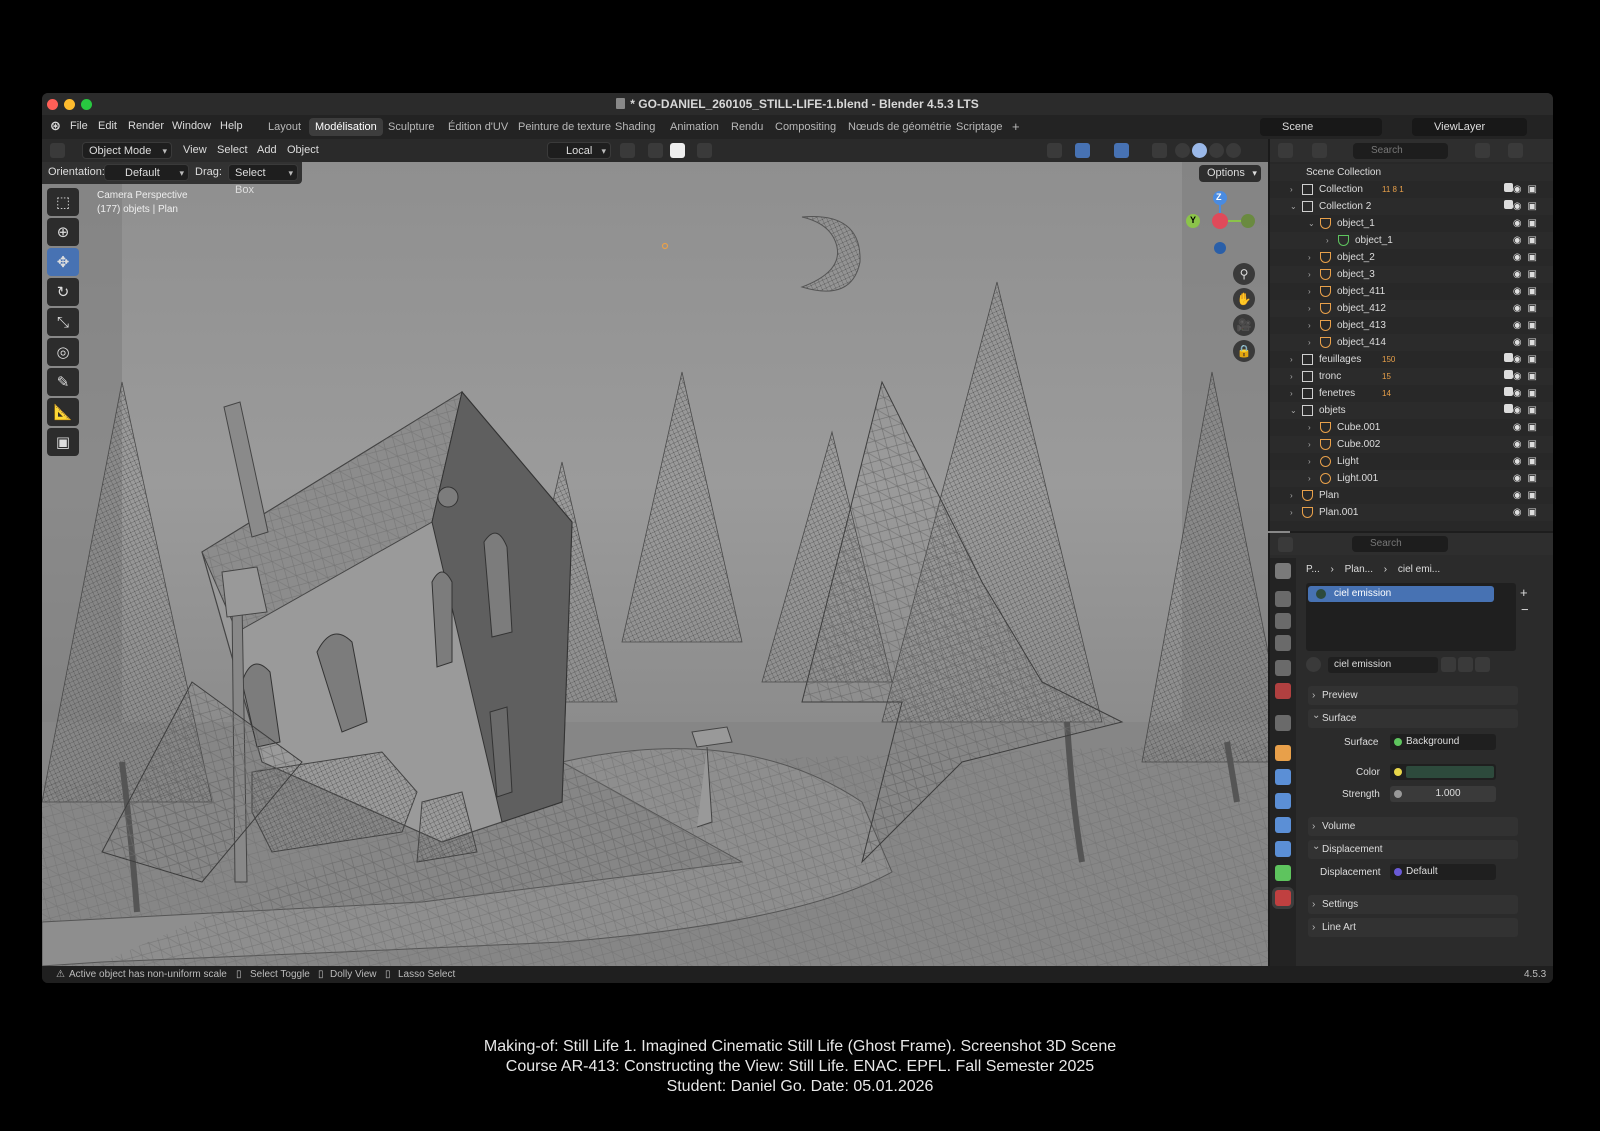 This screenshot has height=1131, width=1600. Describe the element at coordinates (1230, 173) in the screenshot. I see `options-button: Options` at that location.